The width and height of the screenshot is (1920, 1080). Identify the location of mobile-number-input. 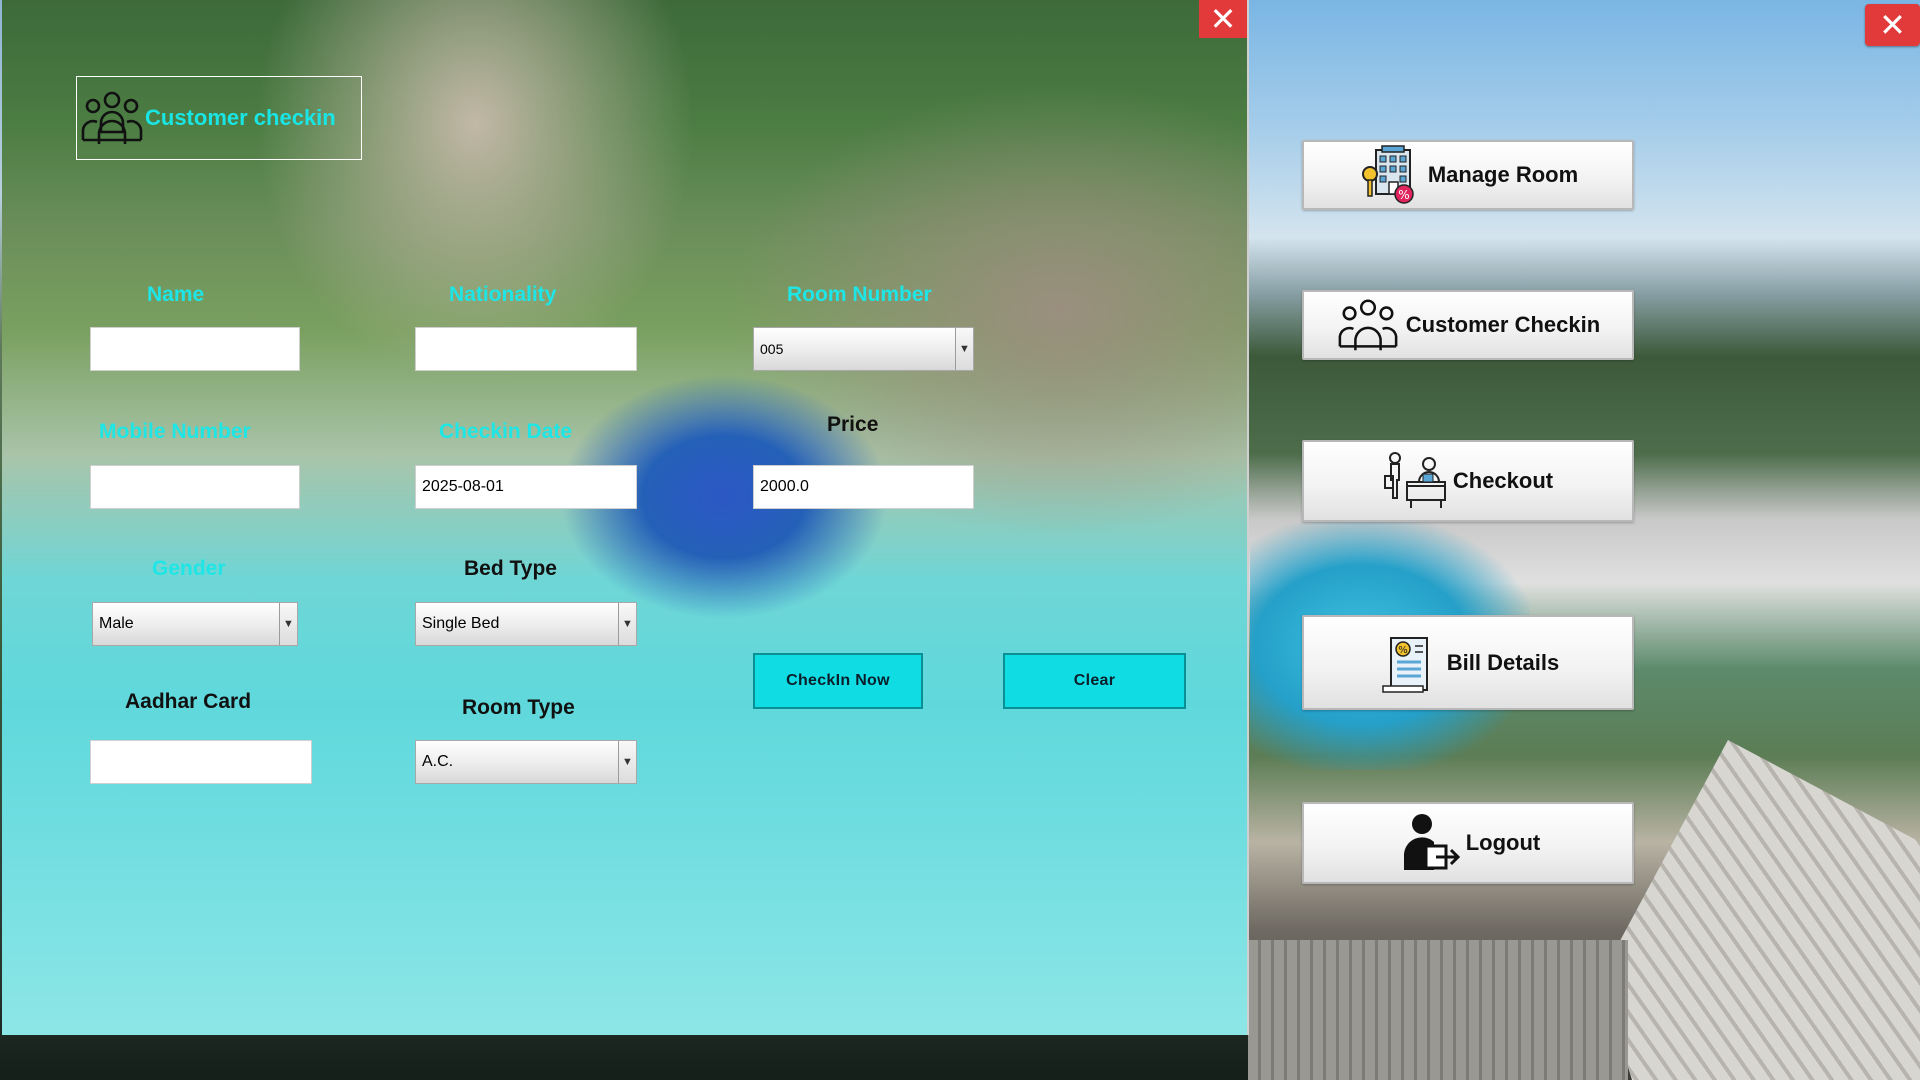
(195, 487).